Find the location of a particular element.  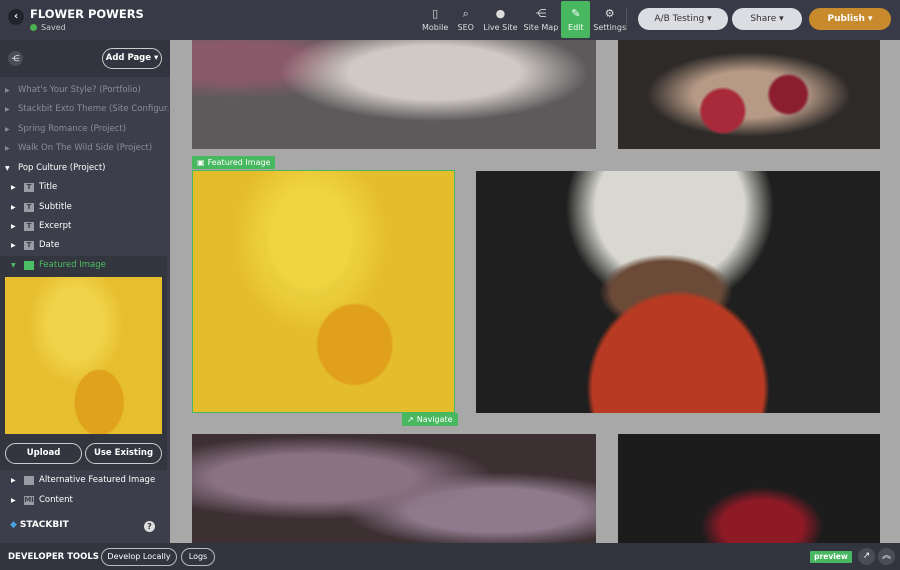

external-link-icon: ↗ is located at coordinates (866, 556).